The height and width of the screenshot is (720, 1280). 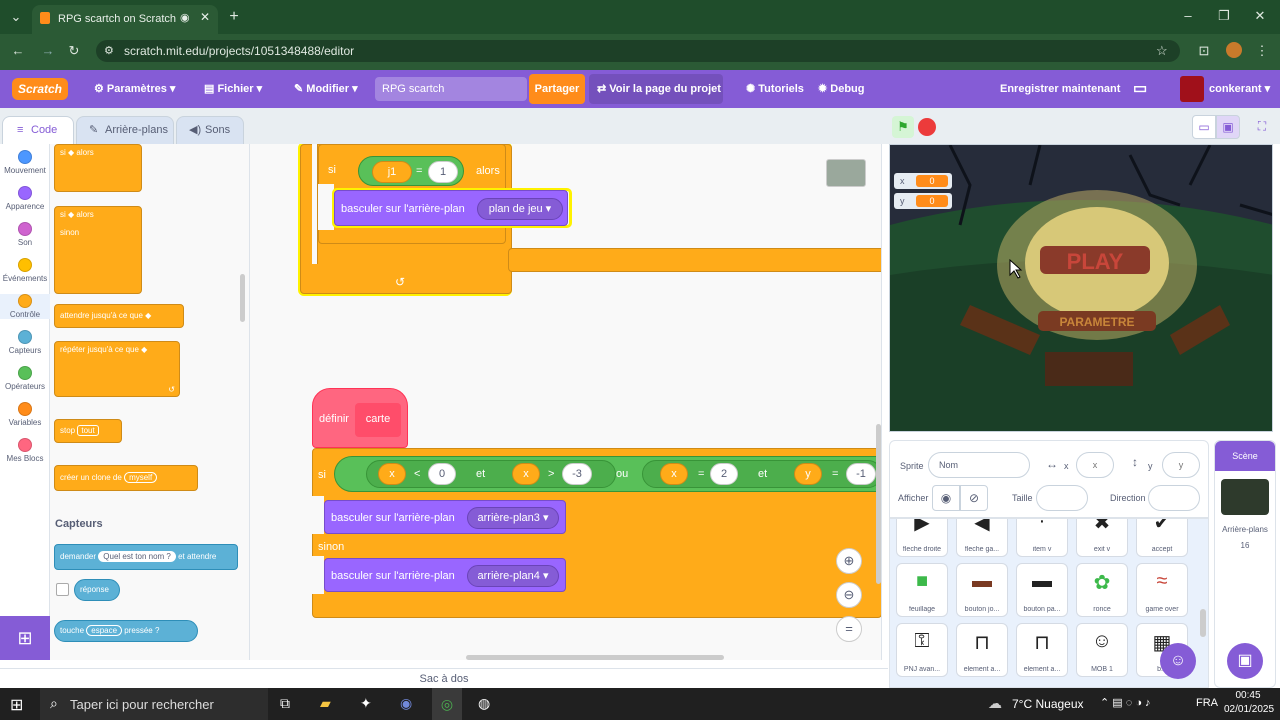 I want to click on palette-scrollbar, so click(x=242, y=298).